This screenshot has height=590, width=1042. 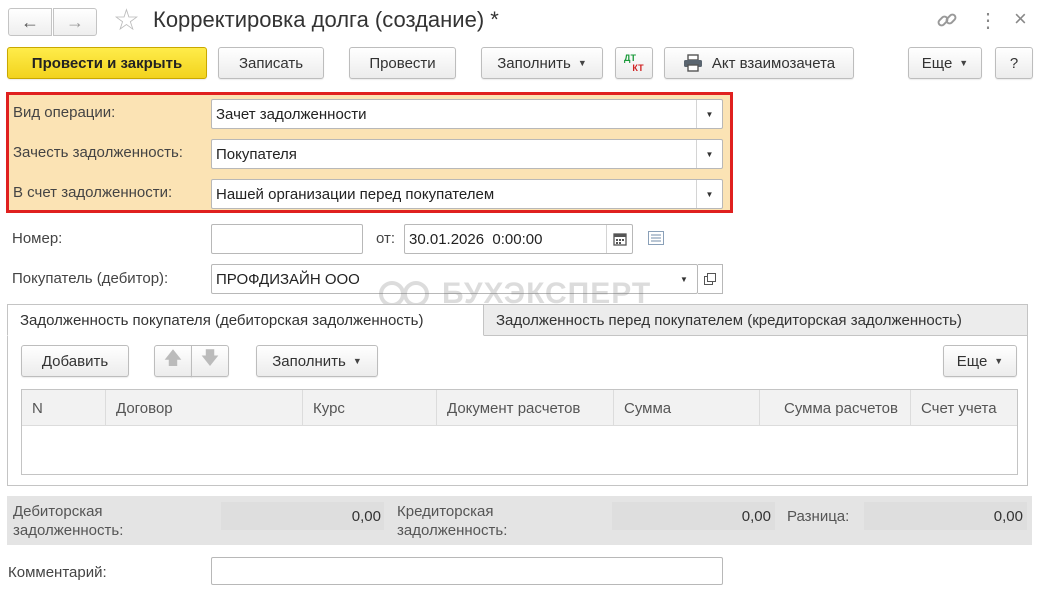 I want to click on table-more-label: Еще, so click(x=972, y=361).